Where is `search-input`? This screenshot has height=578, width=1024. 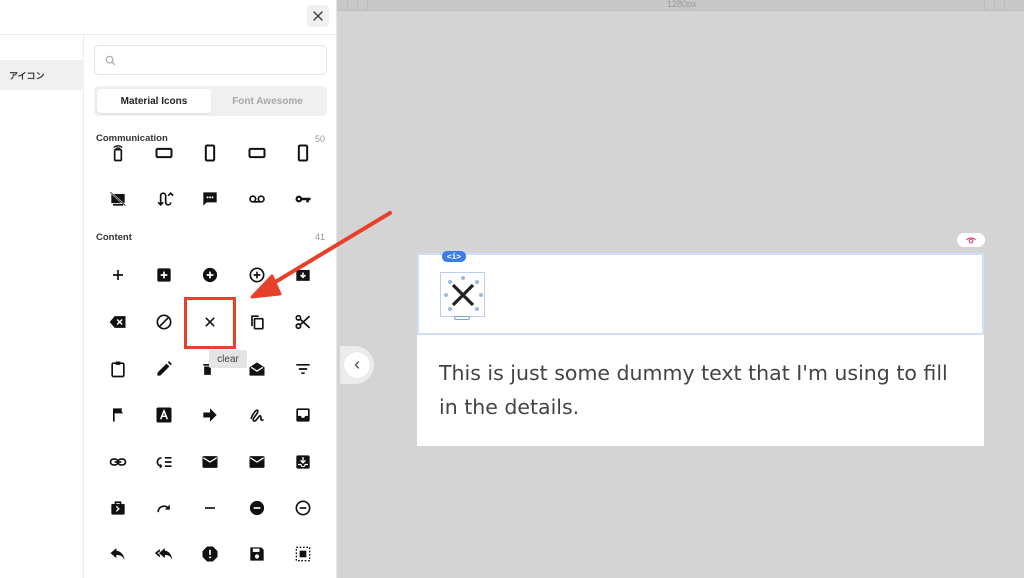
search-input is located at coordinates (218, 60).